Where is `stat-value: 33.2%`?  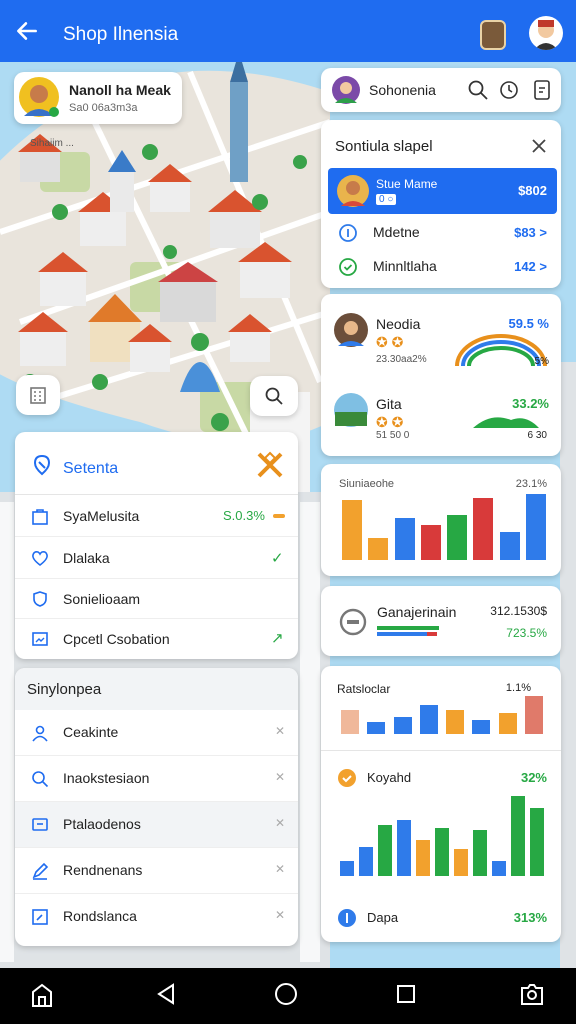
stat-value: 33.2% is located at coordinates (530, 403).